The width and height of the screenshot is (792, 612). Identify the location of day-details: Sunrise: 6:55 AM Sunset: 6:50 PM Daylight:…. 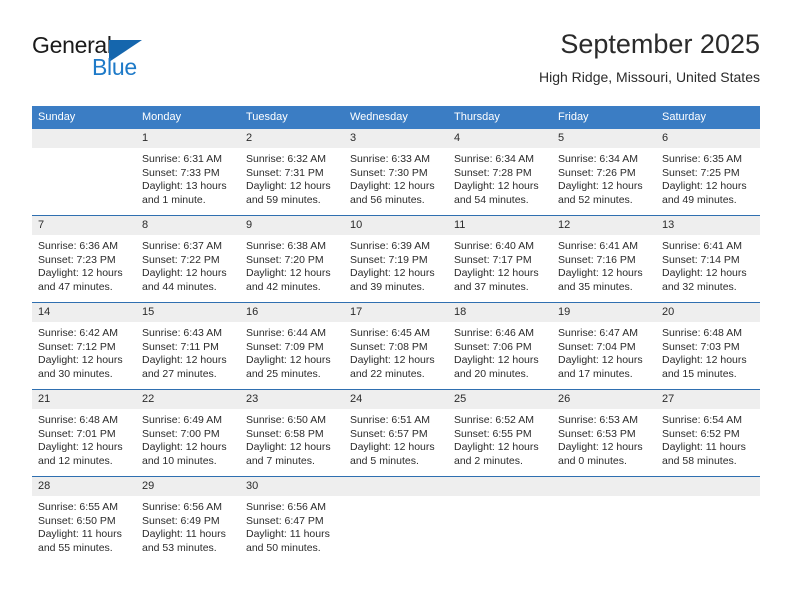
(84, 528).